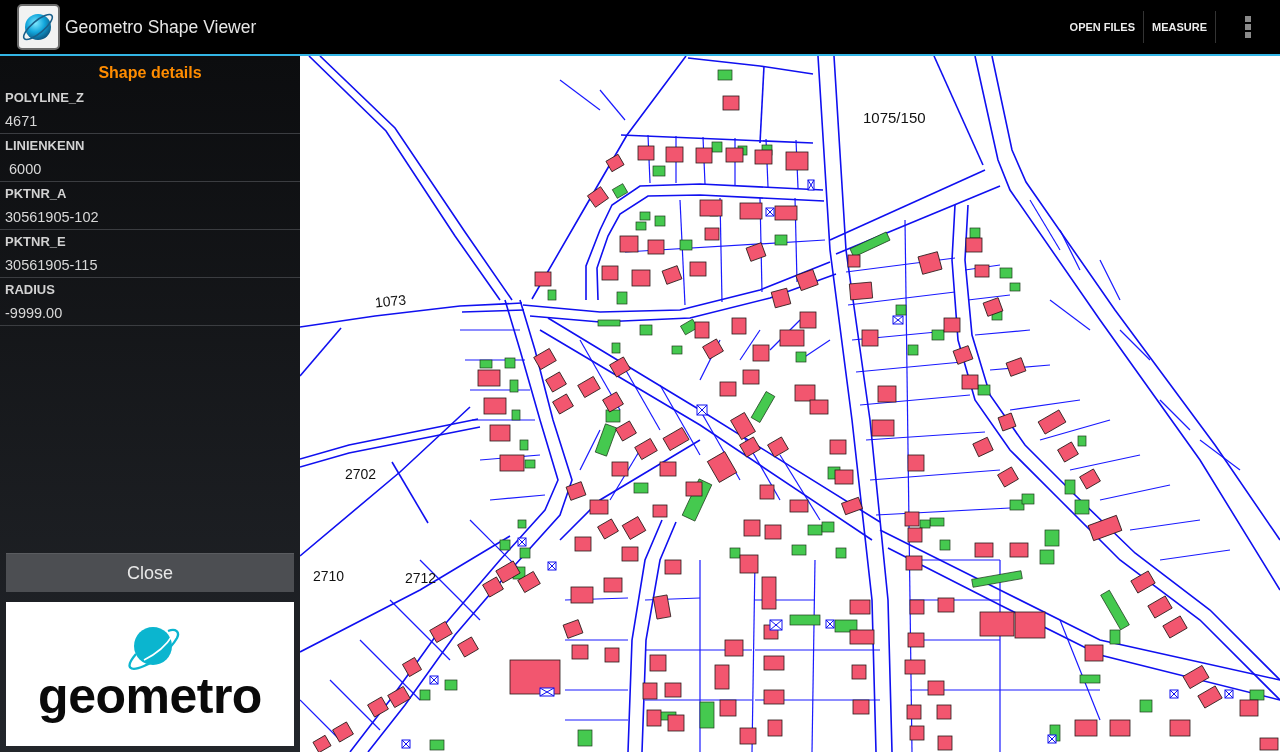 The image size is (1280, 752). What do you see at coordinates (329, 576) in the screenshot?
I see `parcel-number: 2710` at bounding box center [329, 576].